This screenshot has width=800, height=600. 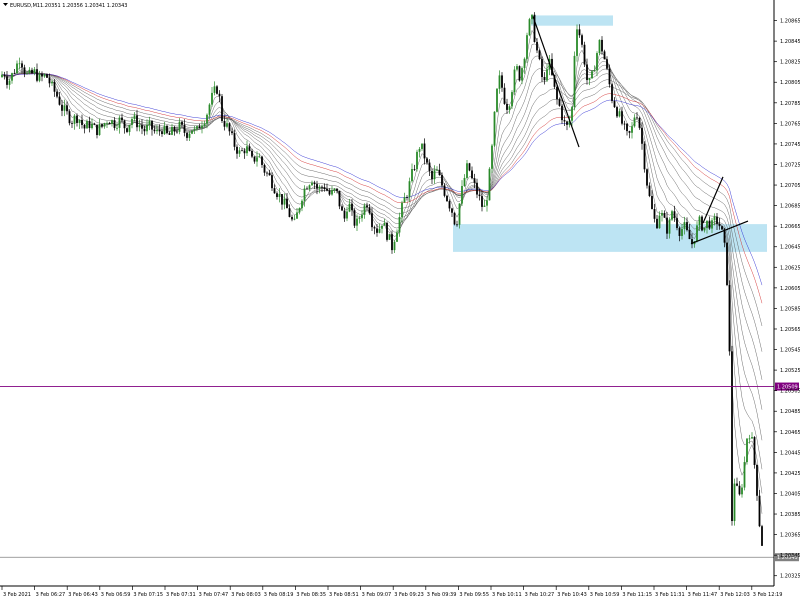 What do you see at coordinates (181, 595) in the screenshot?
I see `x-tick-label: 3 Feb 07:31` at bounding box center [181, 595].